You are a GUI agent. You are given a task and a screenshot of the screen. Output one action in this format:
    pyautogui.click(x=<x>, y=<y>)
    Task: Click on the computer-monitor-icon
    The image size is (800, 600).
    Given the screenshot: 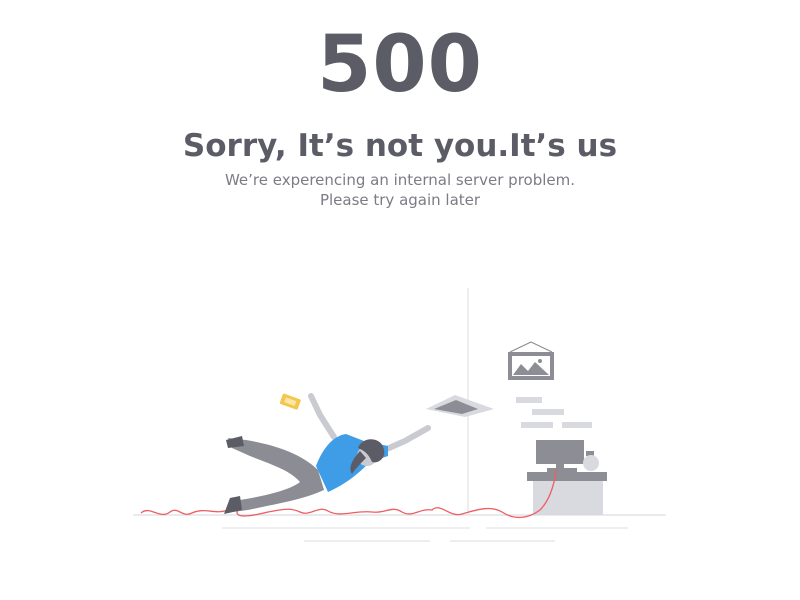 What is the action you would take?
    pyautogui.click(x=560, y=456)
    